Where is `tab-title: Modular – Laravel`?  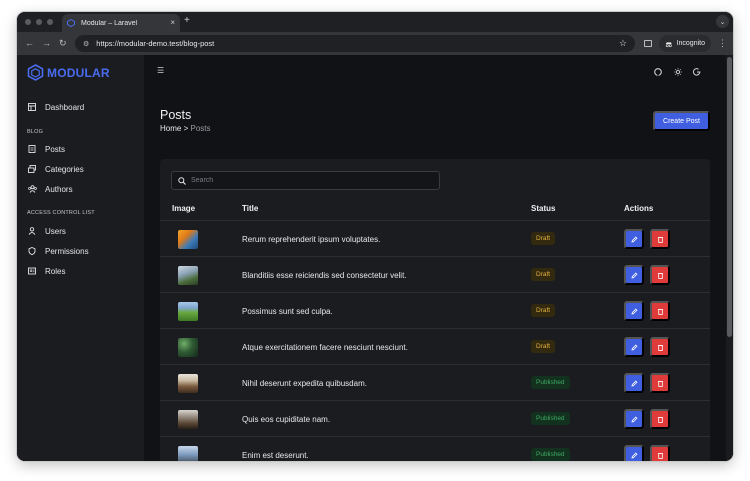
tab-title: Modular – Laravel is located at coordinates (109, 23).